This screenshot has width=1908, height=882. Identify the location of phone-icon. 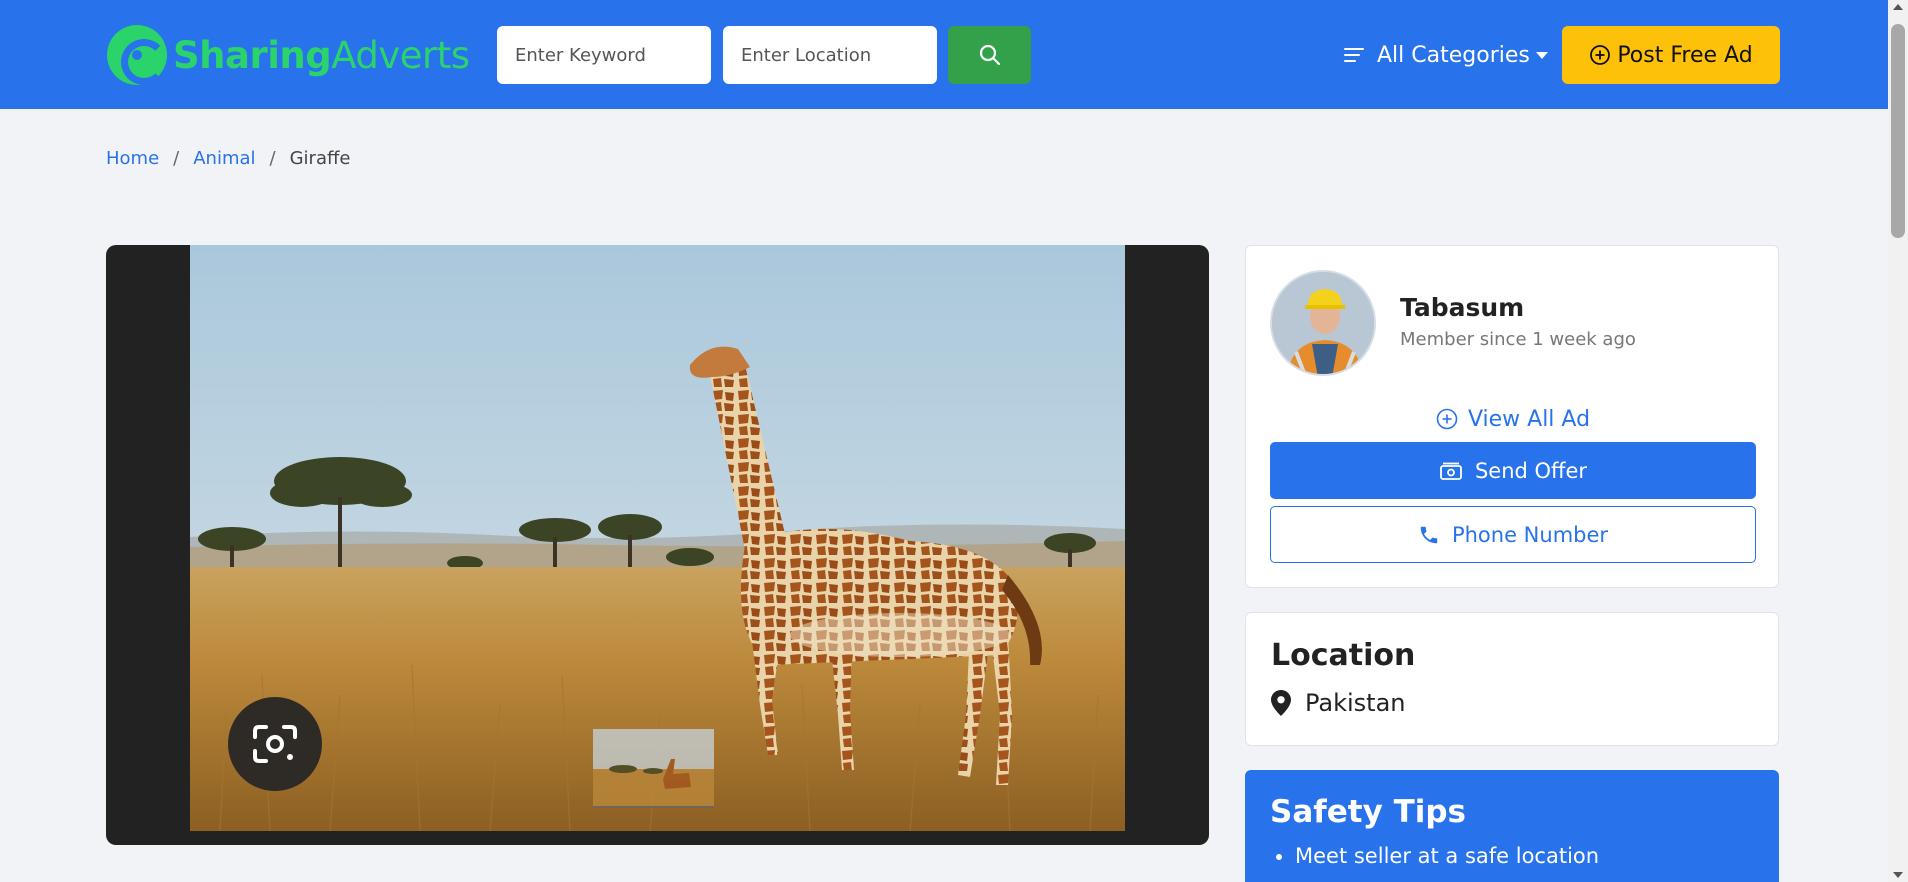
(1429, 534).